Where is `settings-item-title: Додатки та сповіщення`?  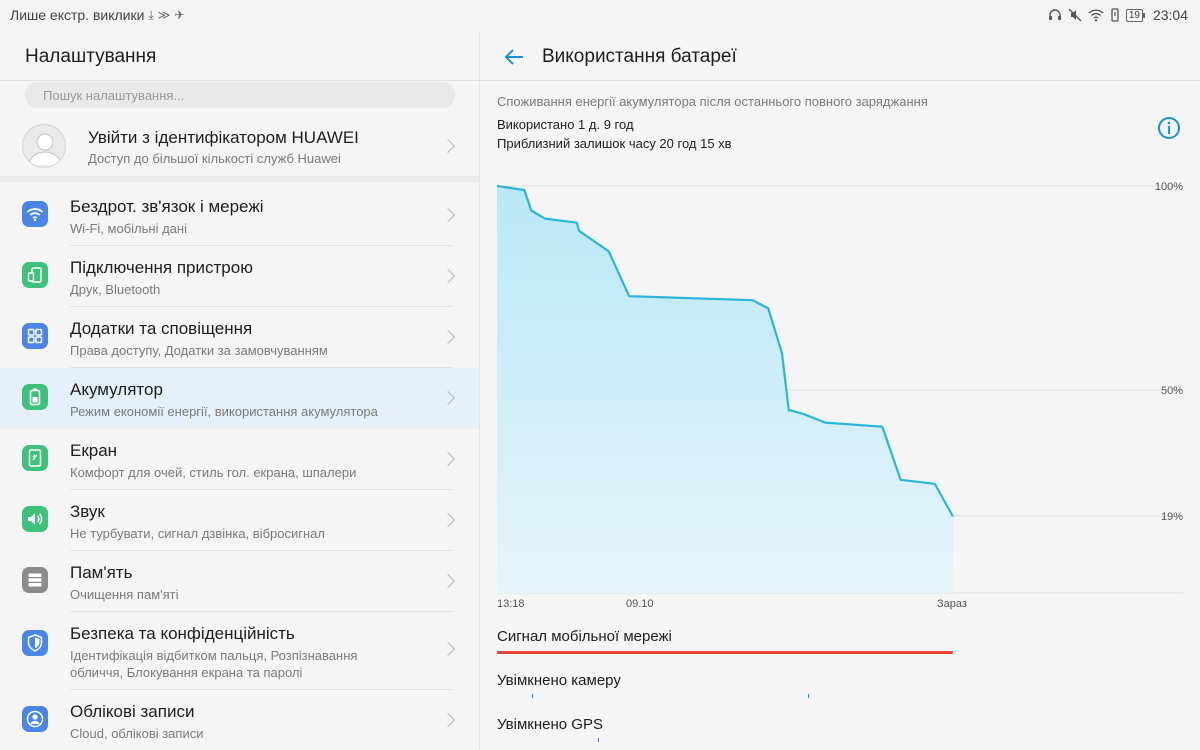 settings-item-title: Додатки та сповіщення is located at coordinates (161, 328).